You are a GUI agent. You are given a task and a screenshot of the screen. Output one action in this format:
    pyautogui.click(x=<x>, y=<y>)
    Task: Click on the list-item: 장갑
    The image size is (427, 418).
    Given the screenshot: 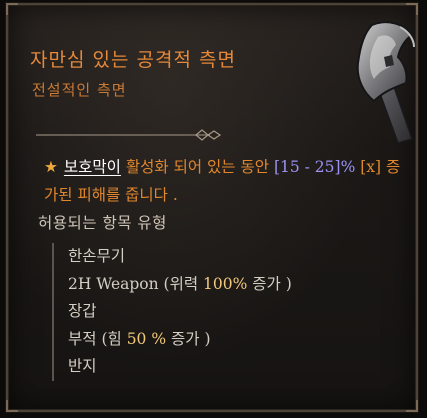 What is the action you would take?
    pyautogui.click(x=225, y=312)
    